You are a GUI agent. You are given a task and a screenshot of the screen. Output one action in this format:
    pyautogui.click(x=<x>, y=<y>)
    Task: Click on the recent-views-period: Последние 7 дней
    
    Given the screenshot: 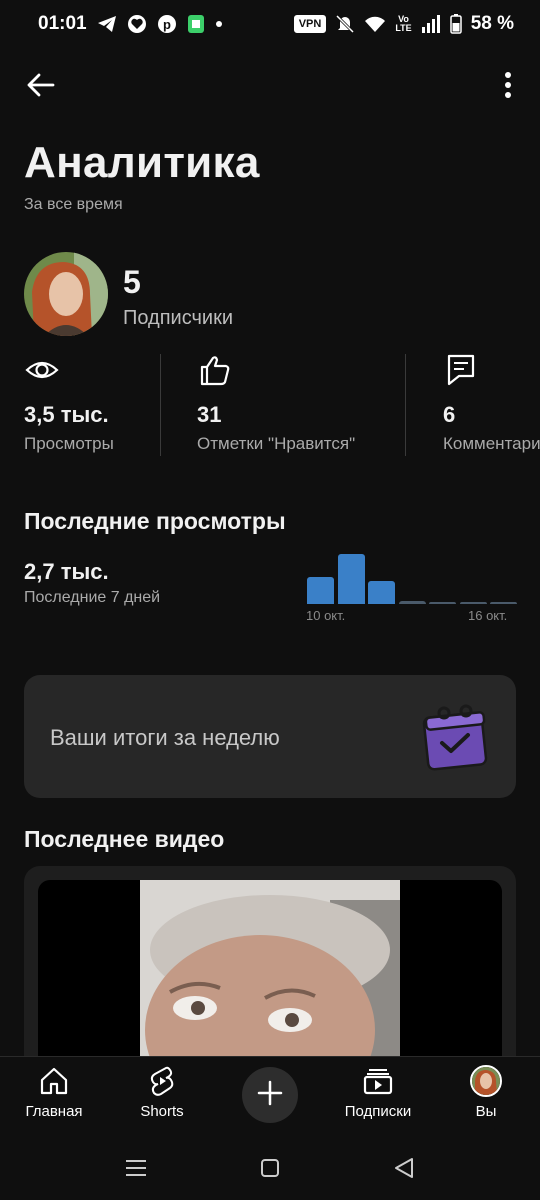 What is the action you would take?
    pyautogui.click(x=92, y=597)
    